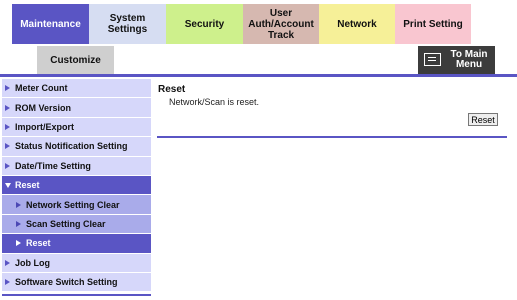 The height and width of the screenshot is (300, 517). I want to click on sidebar-item-label: Network Setting Clear, so click(73, 204).